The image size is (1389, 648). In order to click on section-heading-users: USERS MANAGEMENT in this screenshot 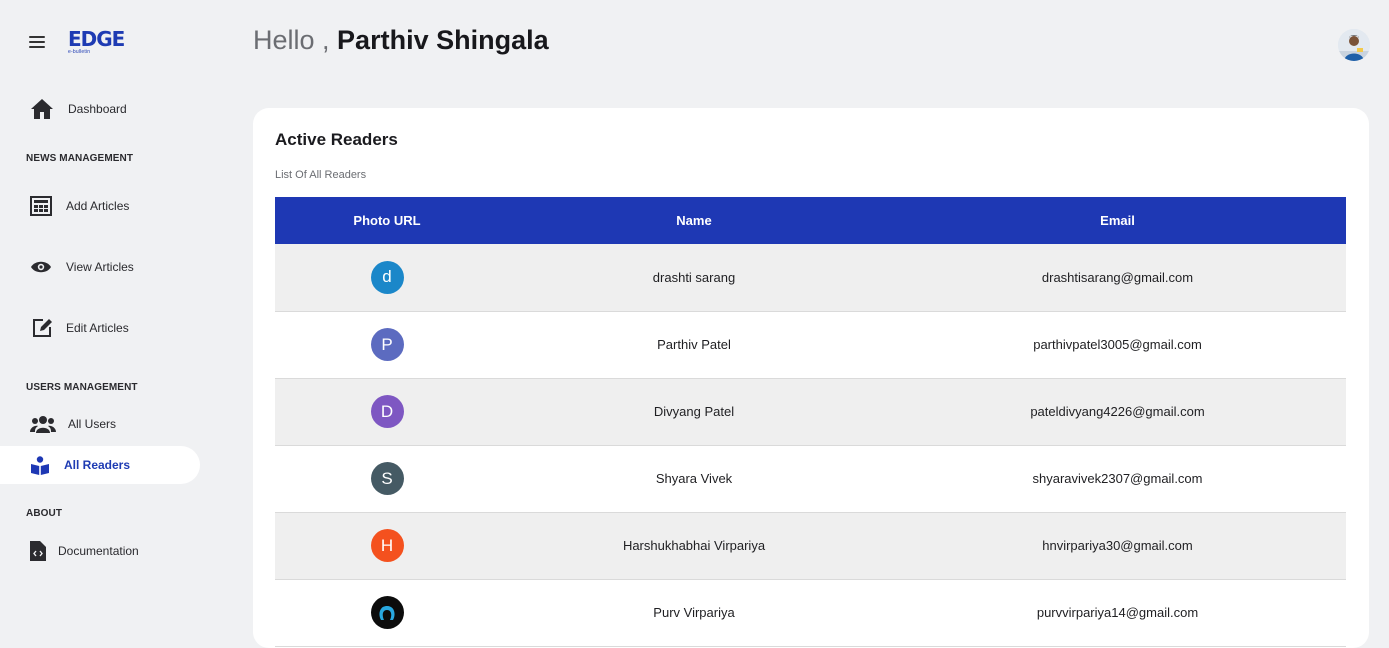, I will do `click(82, 387)`.